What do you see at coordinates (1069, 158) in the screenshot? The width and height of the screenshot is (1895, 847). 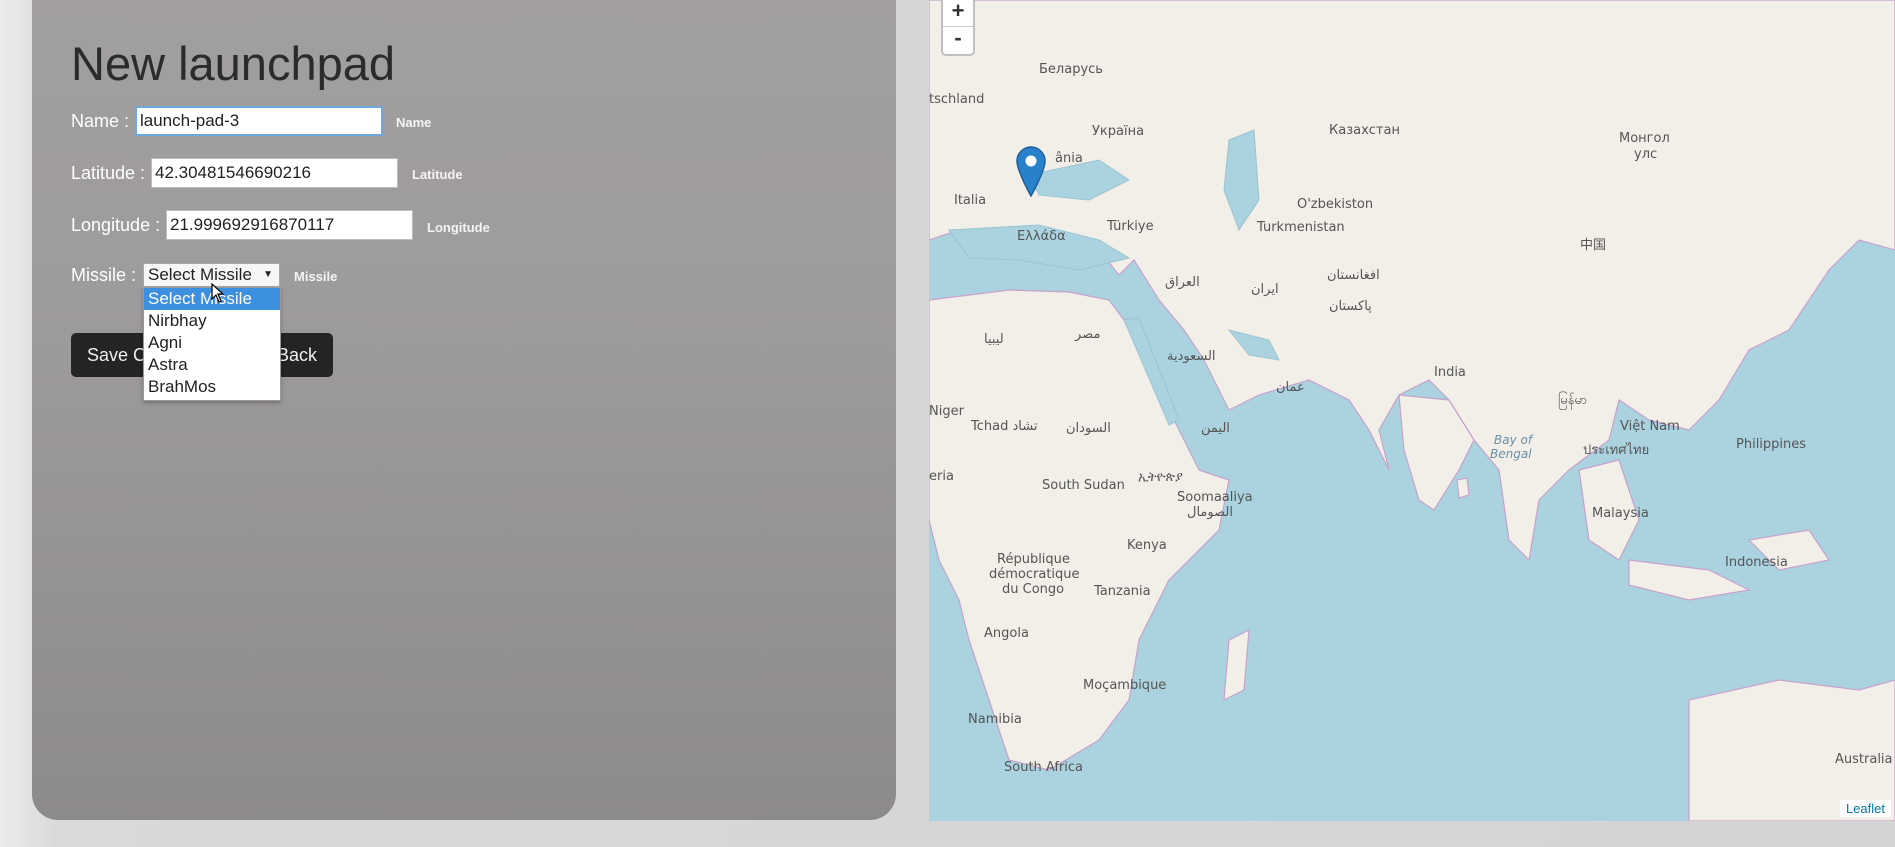 I see `map-label: ânia` at bounding box center [1069, 158].